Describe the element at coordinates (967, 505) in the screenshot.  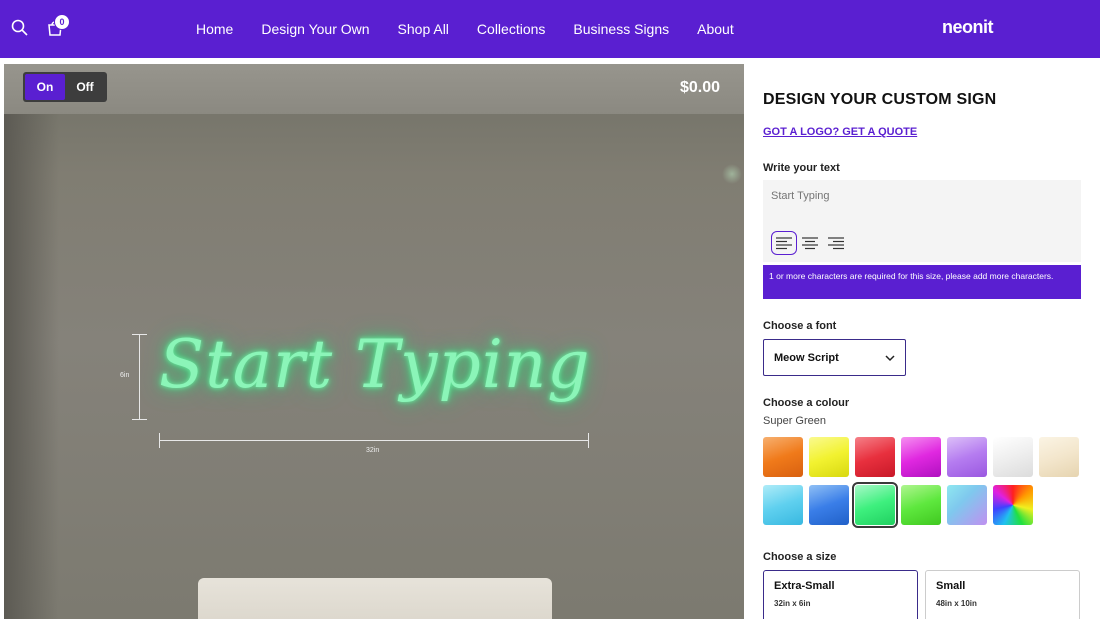
I see `swatch-multicolour` at that location.